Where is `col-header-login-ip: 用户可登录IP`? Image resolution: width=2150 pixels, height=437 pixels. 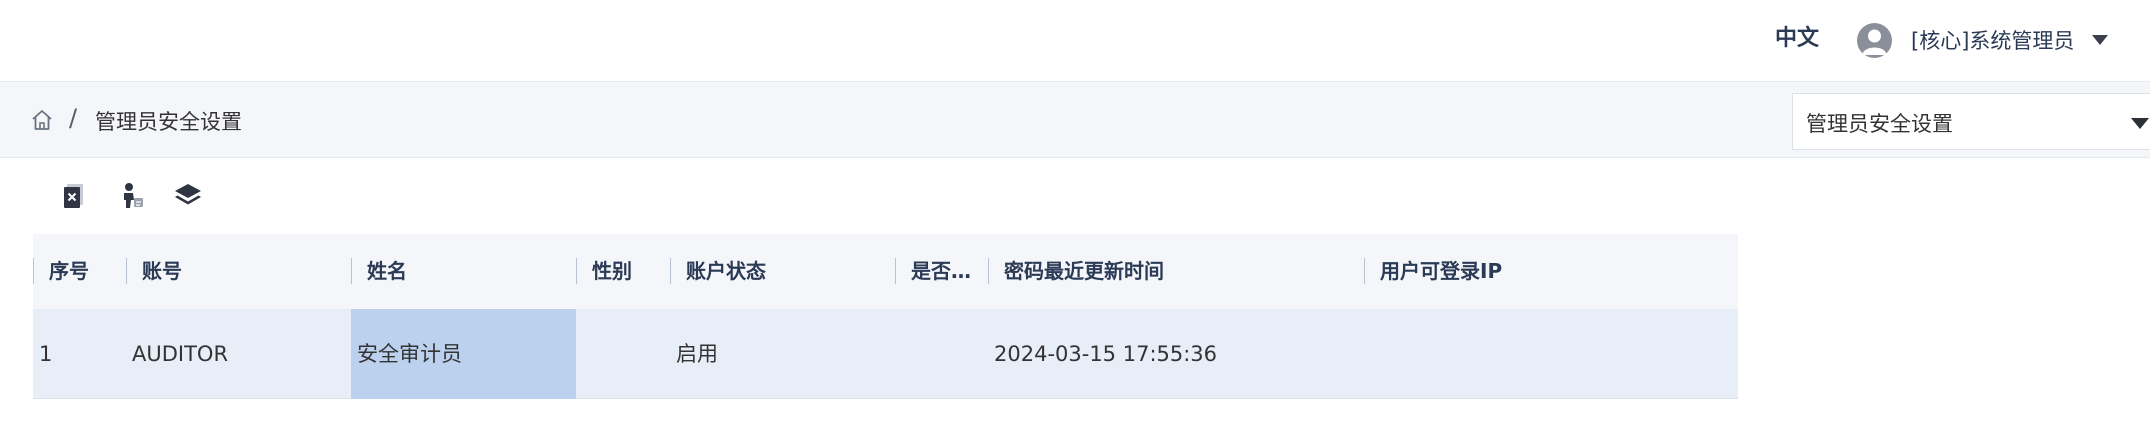
col-header-login-ip: 用户可登录IP is located at coordinates (1551, 271).